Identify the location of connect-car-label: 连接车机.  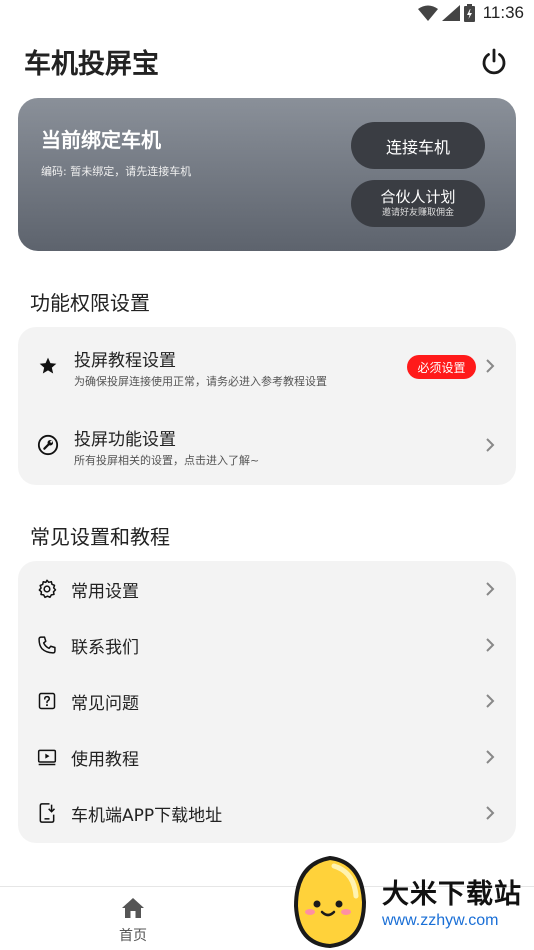
(417, 147).